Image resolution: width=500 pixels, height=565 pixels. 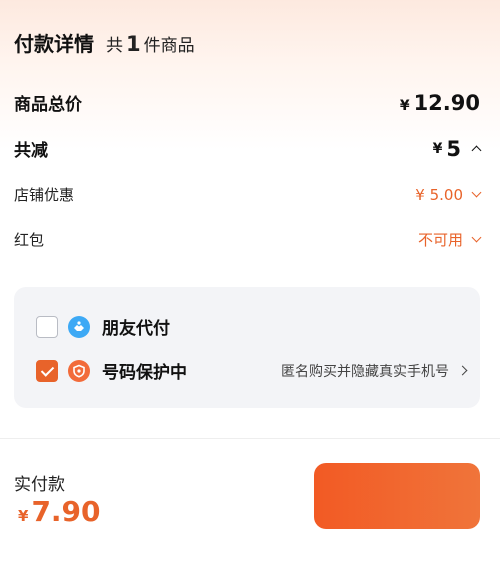 I want to click on friend-pay-option: 朋友代付, so click(x=251, y=326).